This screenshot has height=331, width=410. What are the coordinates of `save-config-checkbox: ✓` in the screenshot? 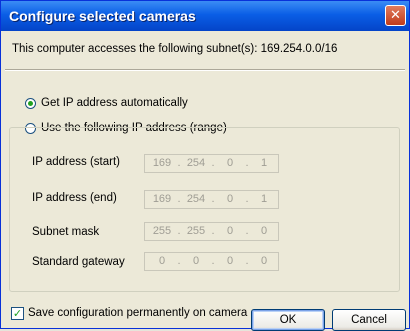 It's located at (17, 313).